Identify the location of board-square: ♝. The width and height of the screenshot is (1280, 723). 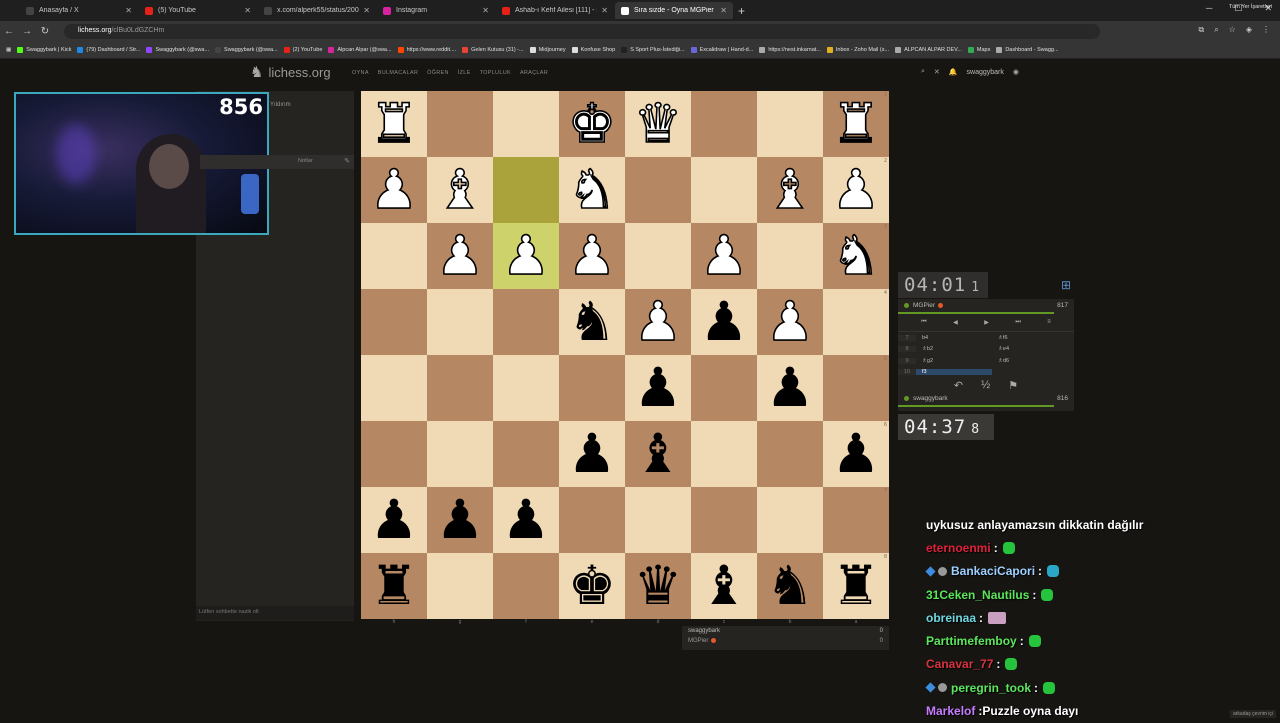
(658, 454).